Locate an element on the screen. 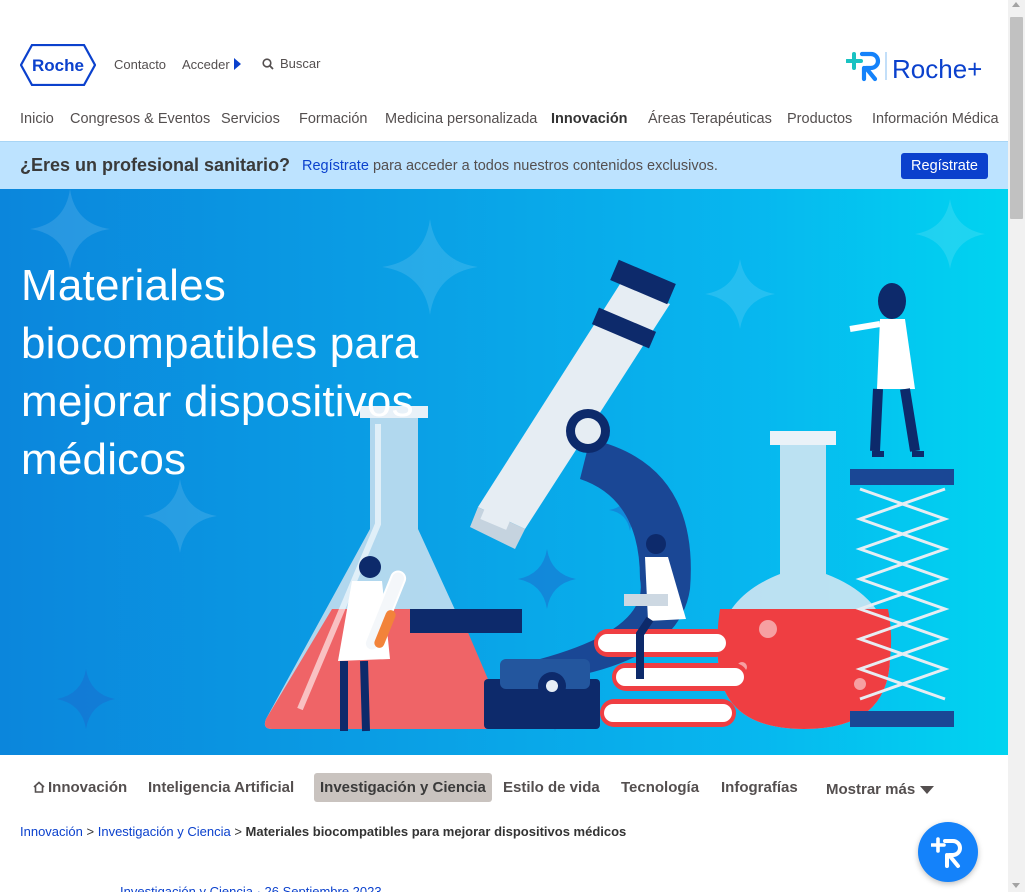 Image resolution: width=1025 pixels, height=892 pixels. tab-tecnologia: Tecnología is located at coordinates (660, 787).